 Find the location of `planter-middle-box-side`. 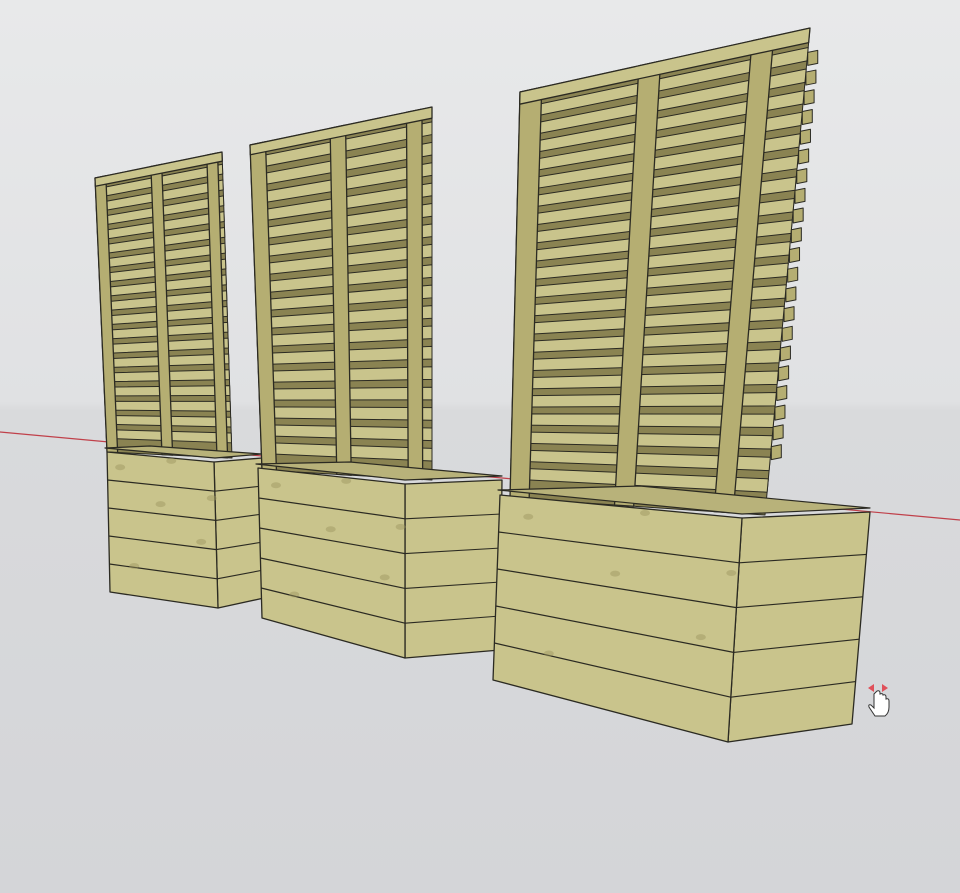

planter-middle-box-side is located at coordinates (453, 569).